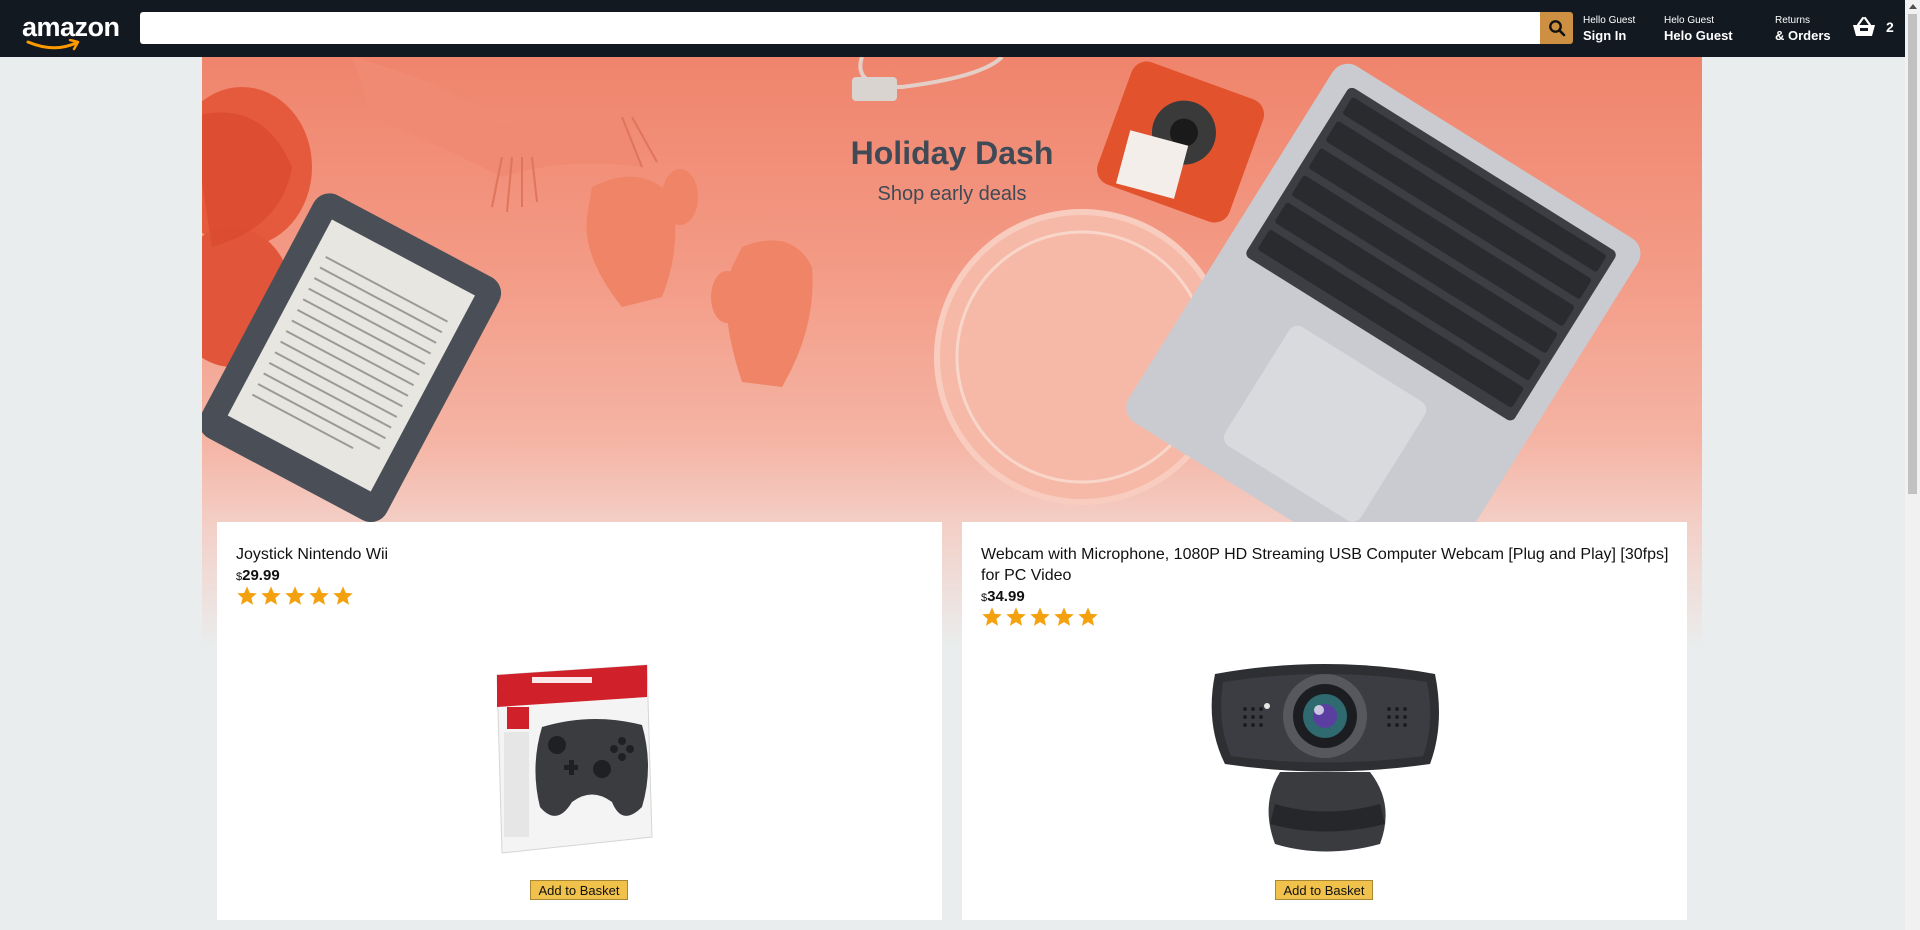 This screenshot has width=1920, height=930. I want to click on basket-count: 2, so click(1890, 27).